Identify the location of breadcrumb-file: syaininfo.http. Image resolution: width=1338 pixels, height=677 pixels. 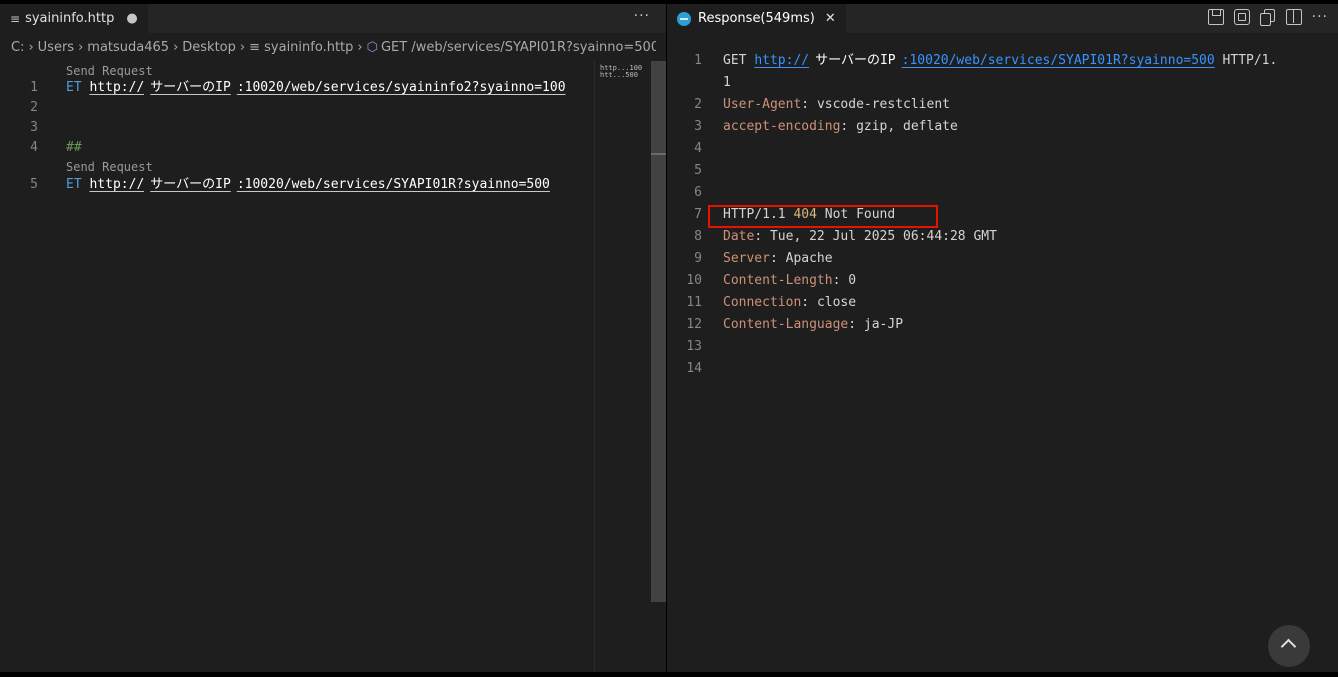
(308, 47).